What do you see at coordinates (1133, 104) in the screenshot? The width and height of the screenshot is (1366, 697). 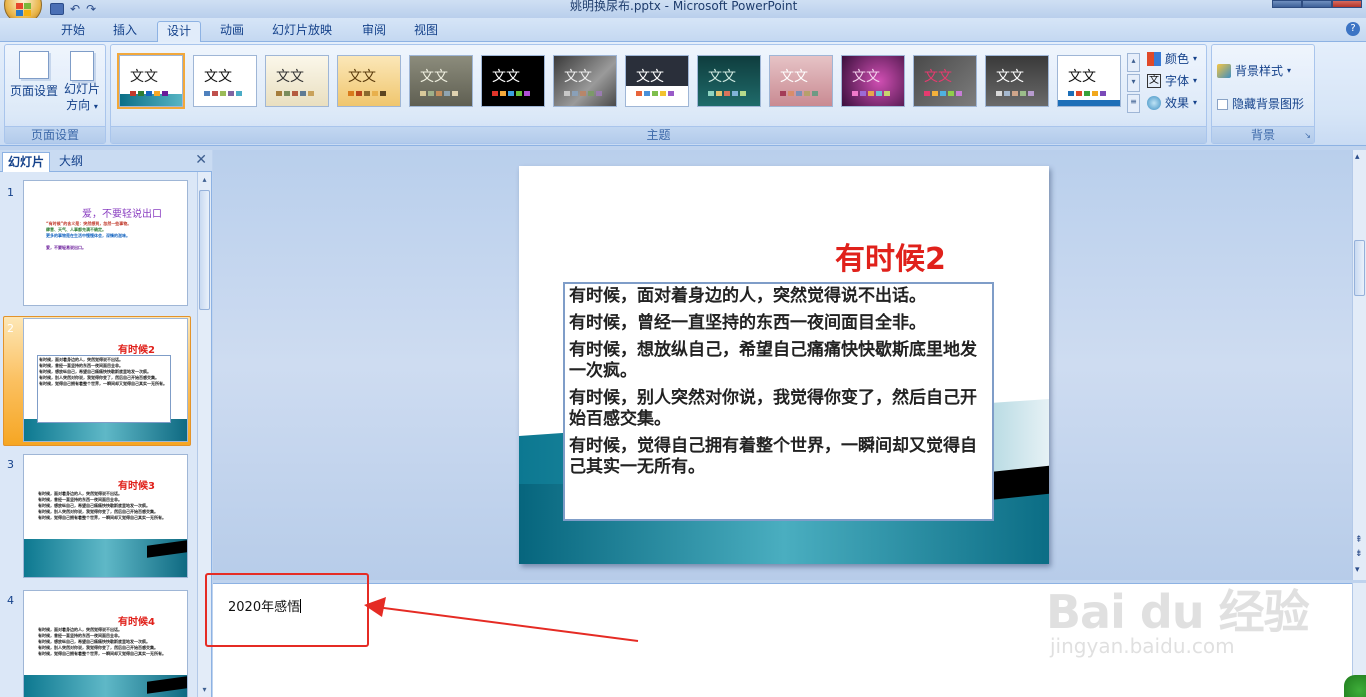 I see `gallery-more-icon: ≡` at bounding box center [1133, 104].